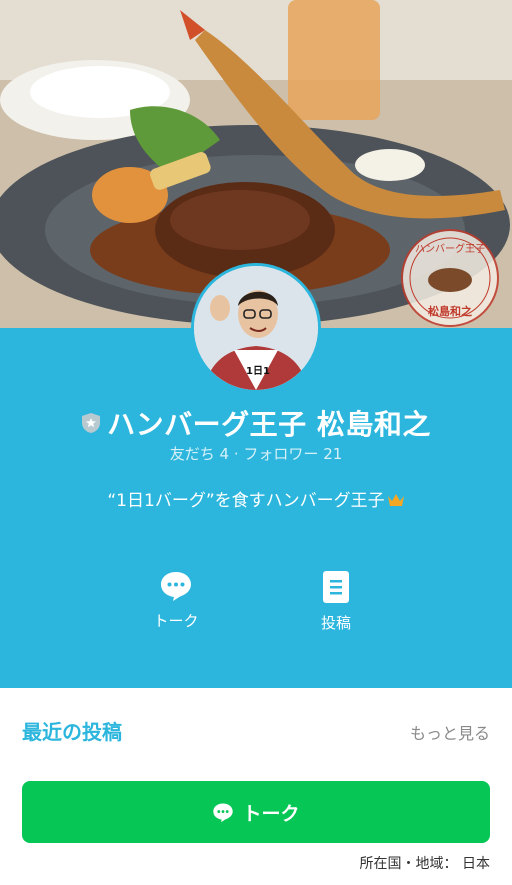  Describe the element at coordinates (450, 732) in the screenshot. I see `see-more-link: もっと見る` at that location.